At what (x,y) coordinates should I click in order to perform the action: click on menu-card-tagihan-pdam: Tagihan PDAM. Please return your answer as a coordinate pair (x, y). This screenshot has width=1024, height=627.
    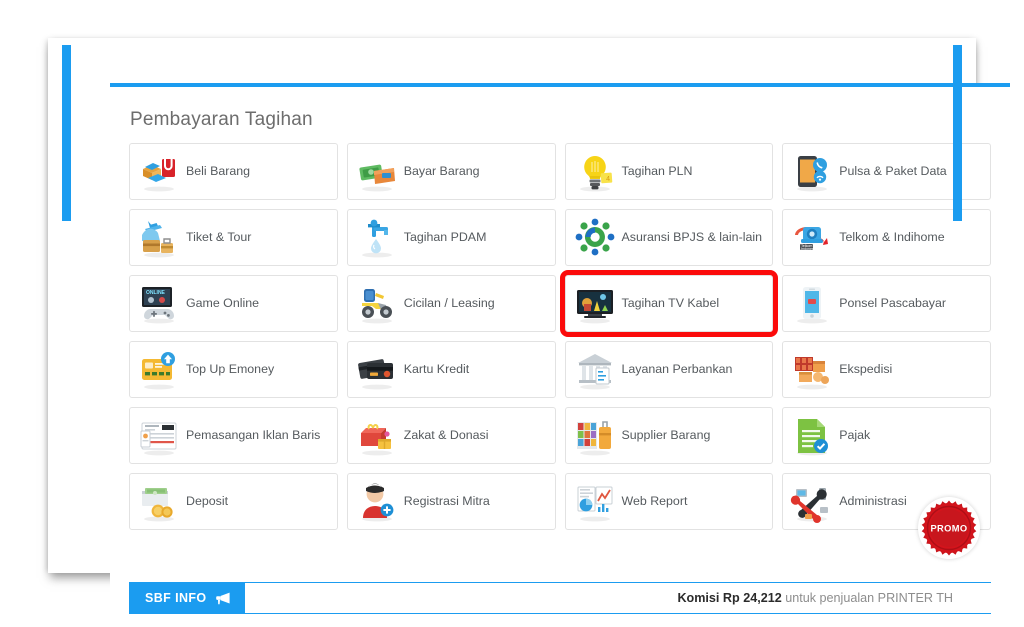
    Looking at the image, I should click on (451, 237).